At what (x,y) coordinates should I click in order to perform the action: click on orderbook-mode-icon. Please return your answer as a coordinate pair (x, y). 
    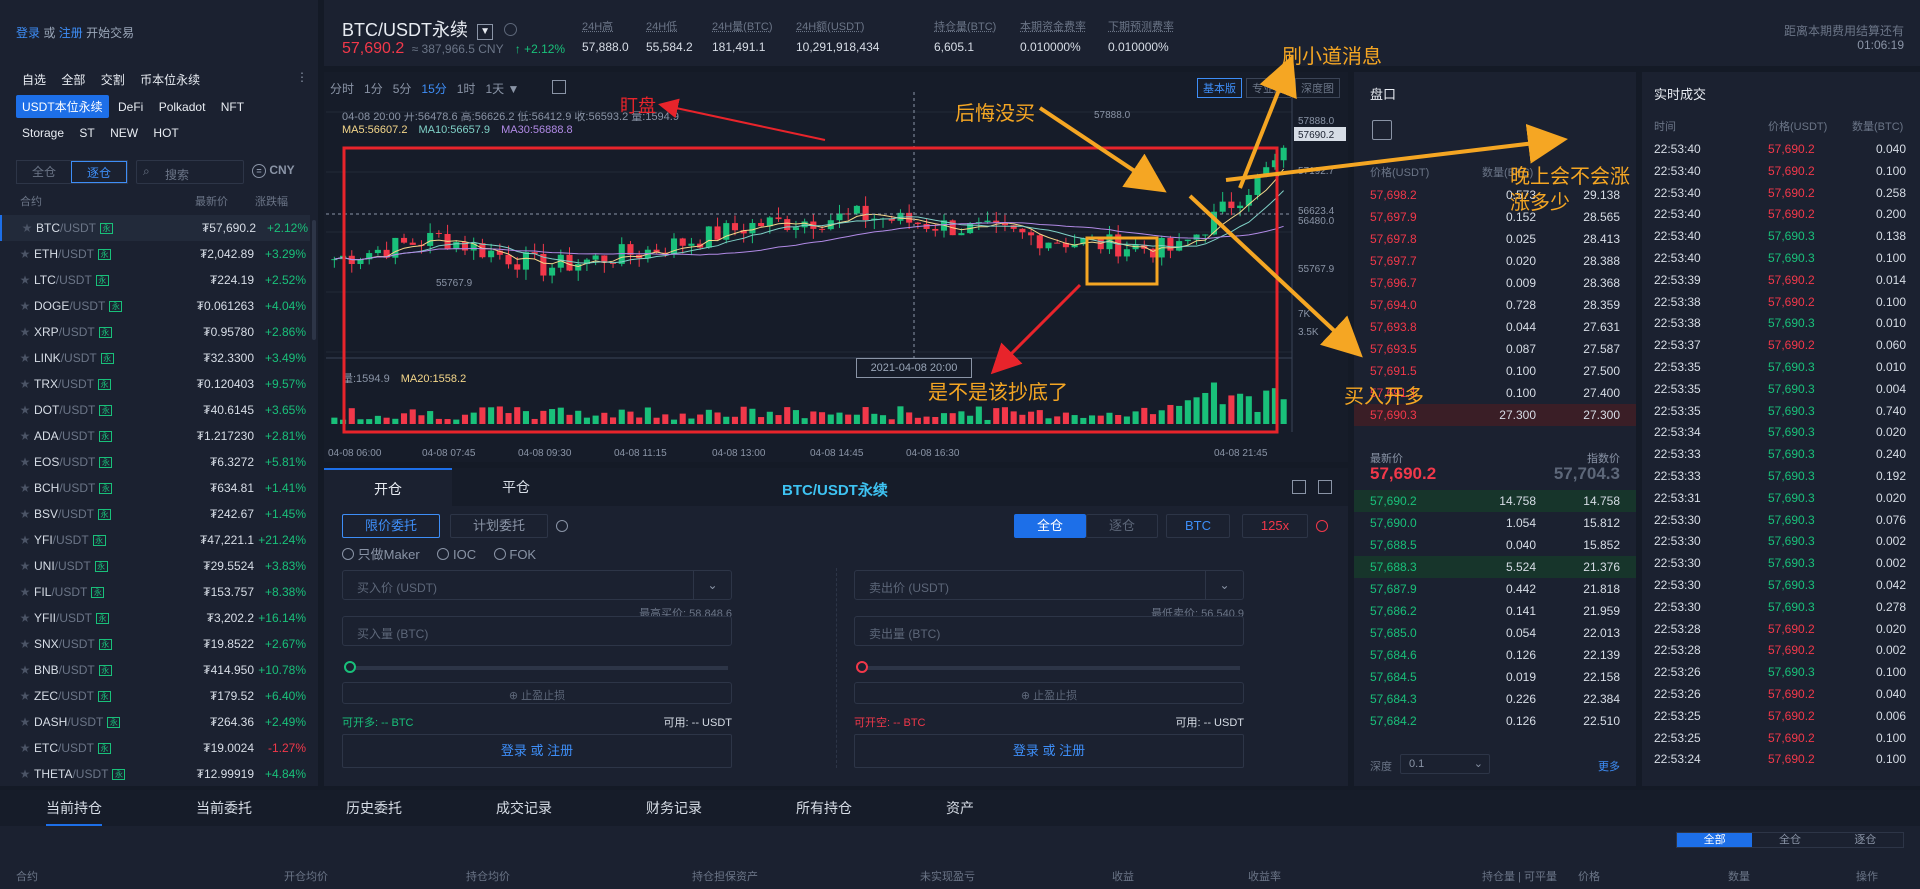
    Looking at the image, I should click on (1382, 130).